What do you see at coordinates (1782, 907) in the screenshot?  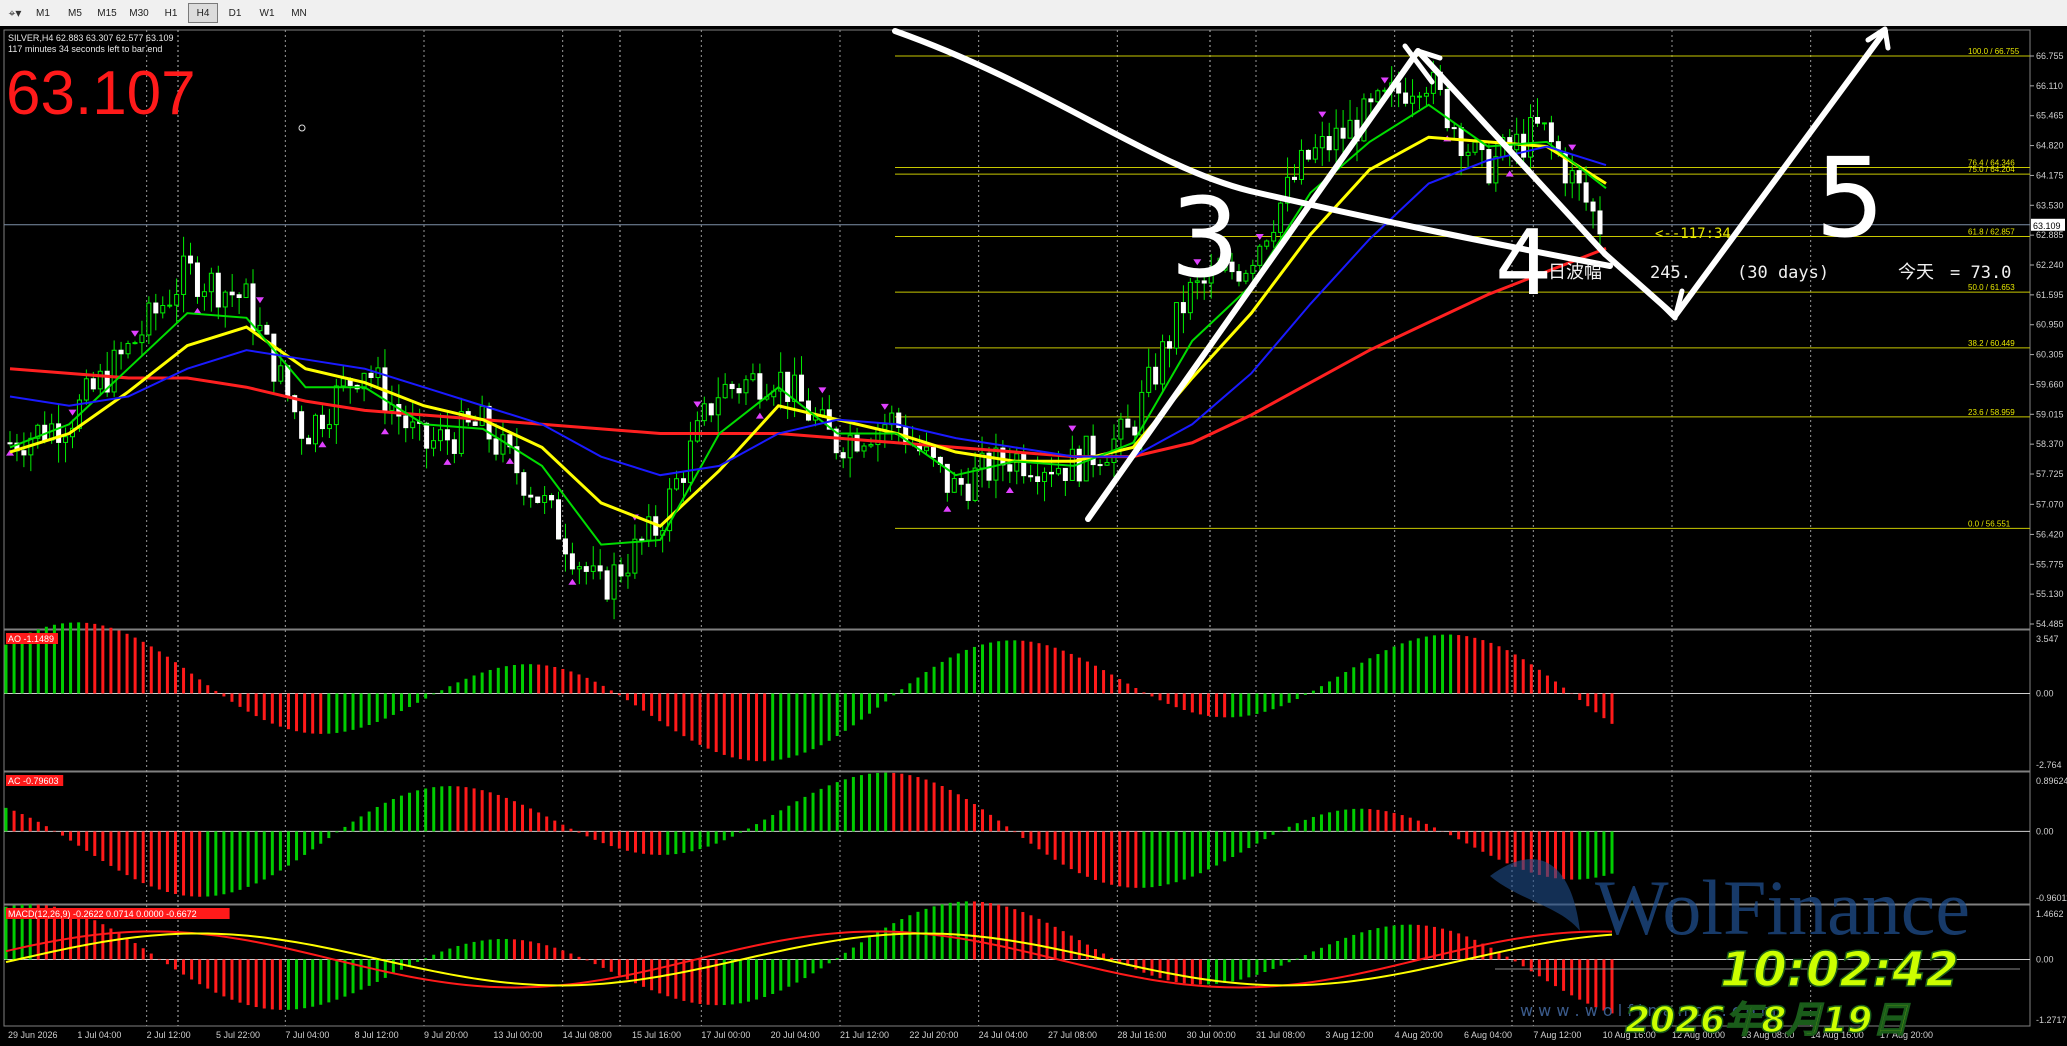 I see `watermark-brand: WolFinance` at bounding box center [1782, 907].